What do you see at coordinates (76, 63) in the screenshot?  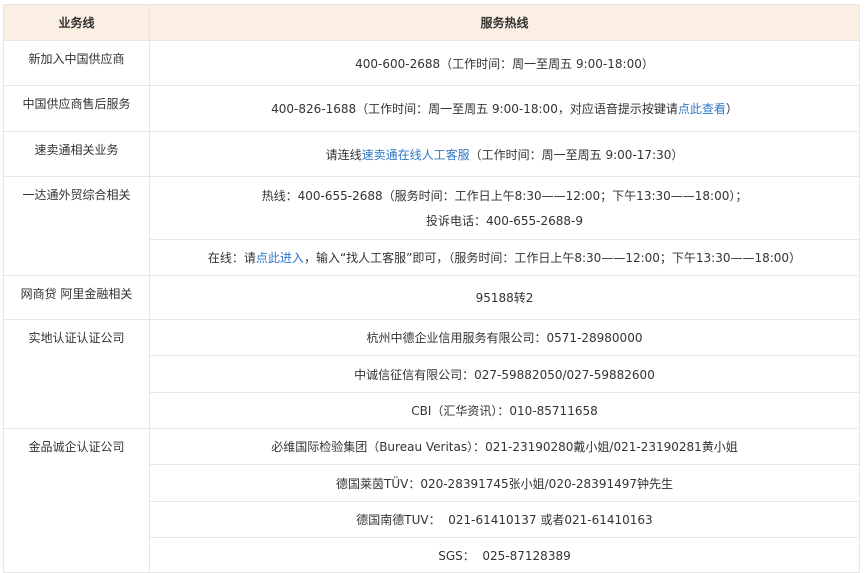 I see `row-label-supplier: 新加入中国供应商` at bounding box center [76, 63].